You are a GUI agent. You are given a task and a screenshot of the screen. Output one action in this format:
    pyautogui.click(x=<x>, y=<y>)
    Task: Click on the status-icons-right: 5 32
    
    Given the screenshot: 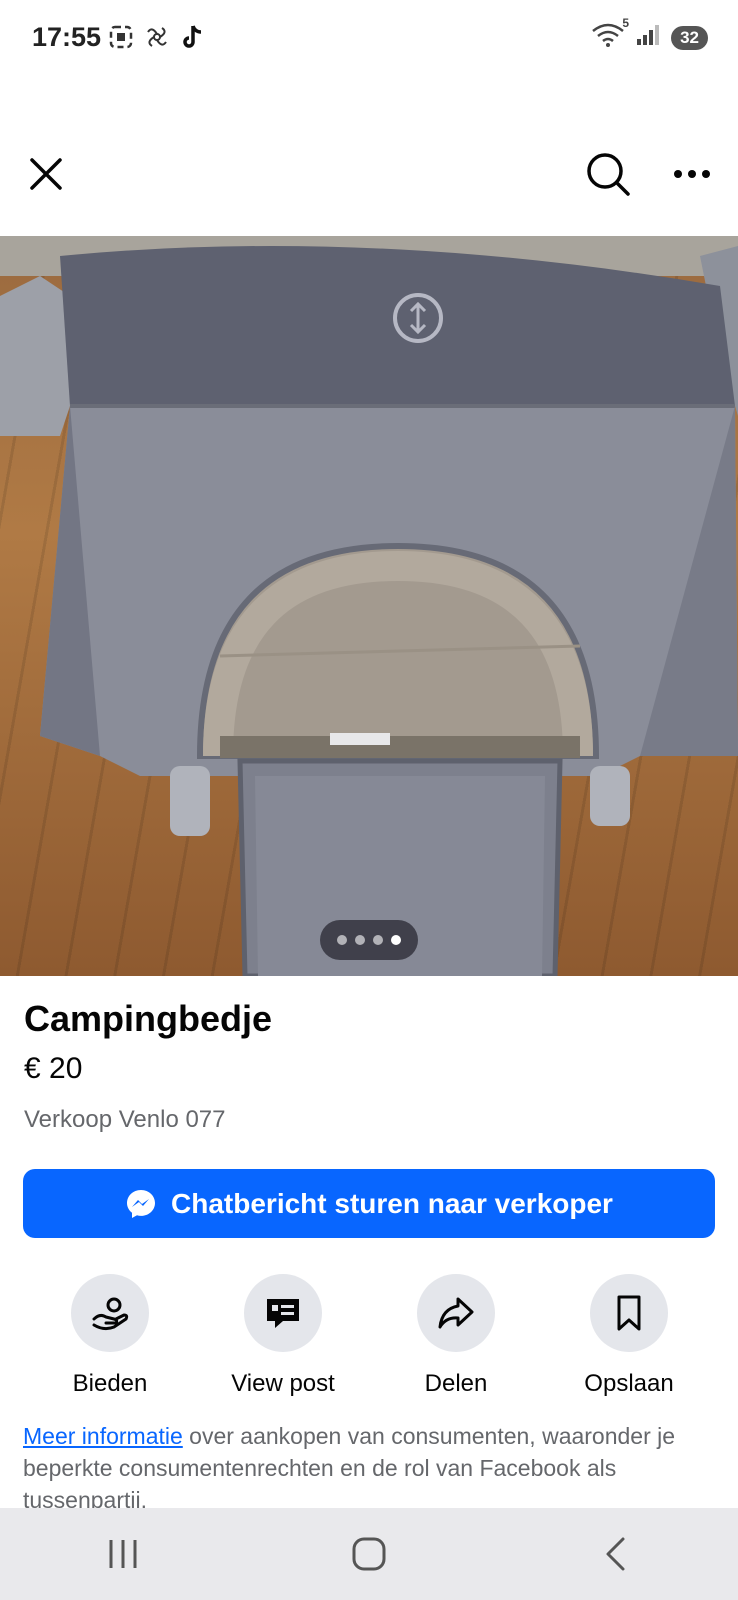 What is the action you would take?
    pyautogui.click(x=649, y=34)
    